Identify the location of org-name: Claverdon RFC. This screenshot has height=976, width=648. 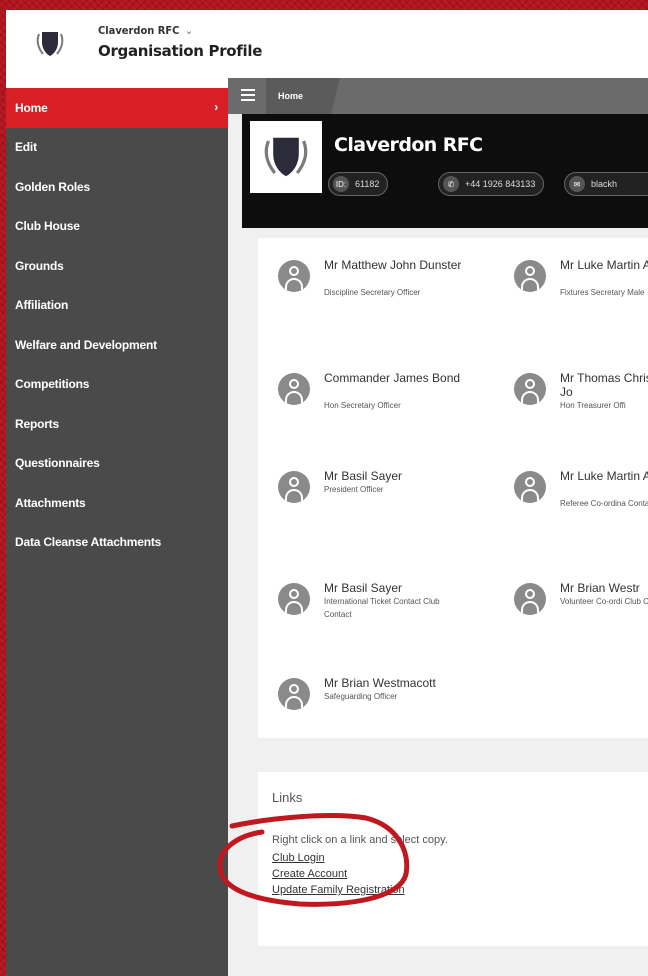
(139, 30).